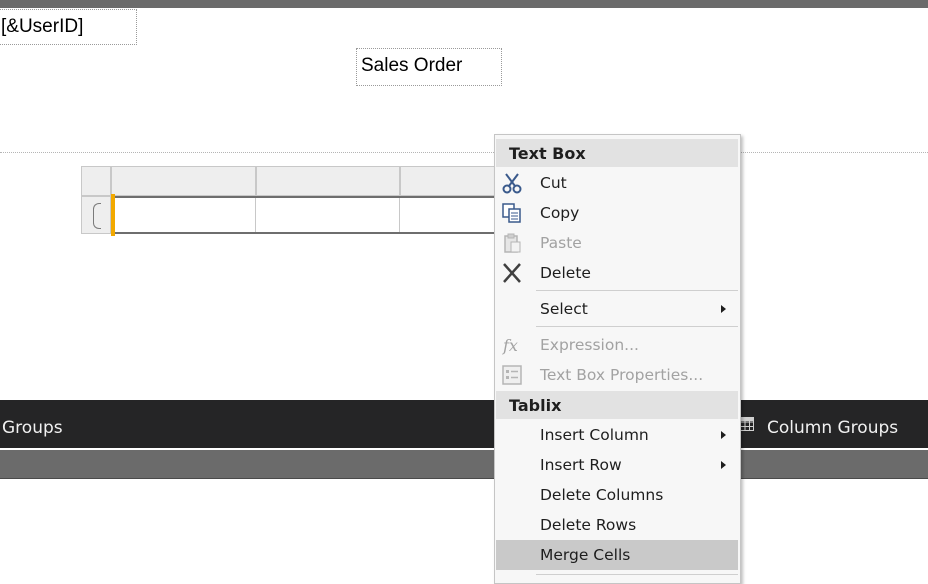  Describe the element at coordinates (617, 213) in the screenshot. I see `menu-item-copy: Copy` at that location.